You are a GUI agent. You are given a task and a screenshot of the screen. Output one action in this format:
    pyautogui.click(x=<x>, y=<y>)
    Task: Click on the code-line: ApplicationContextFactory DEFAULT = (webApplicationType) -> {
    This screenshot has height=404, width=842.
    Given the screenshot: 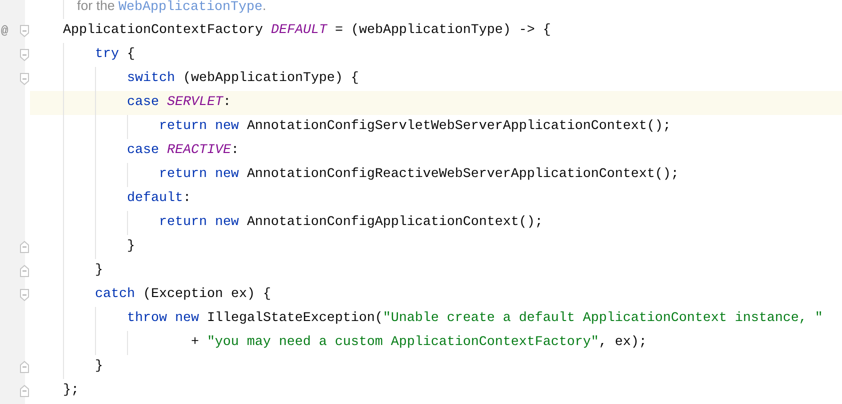 What is the action you would take?
    pyautogui.click(x=307, y=31)
    